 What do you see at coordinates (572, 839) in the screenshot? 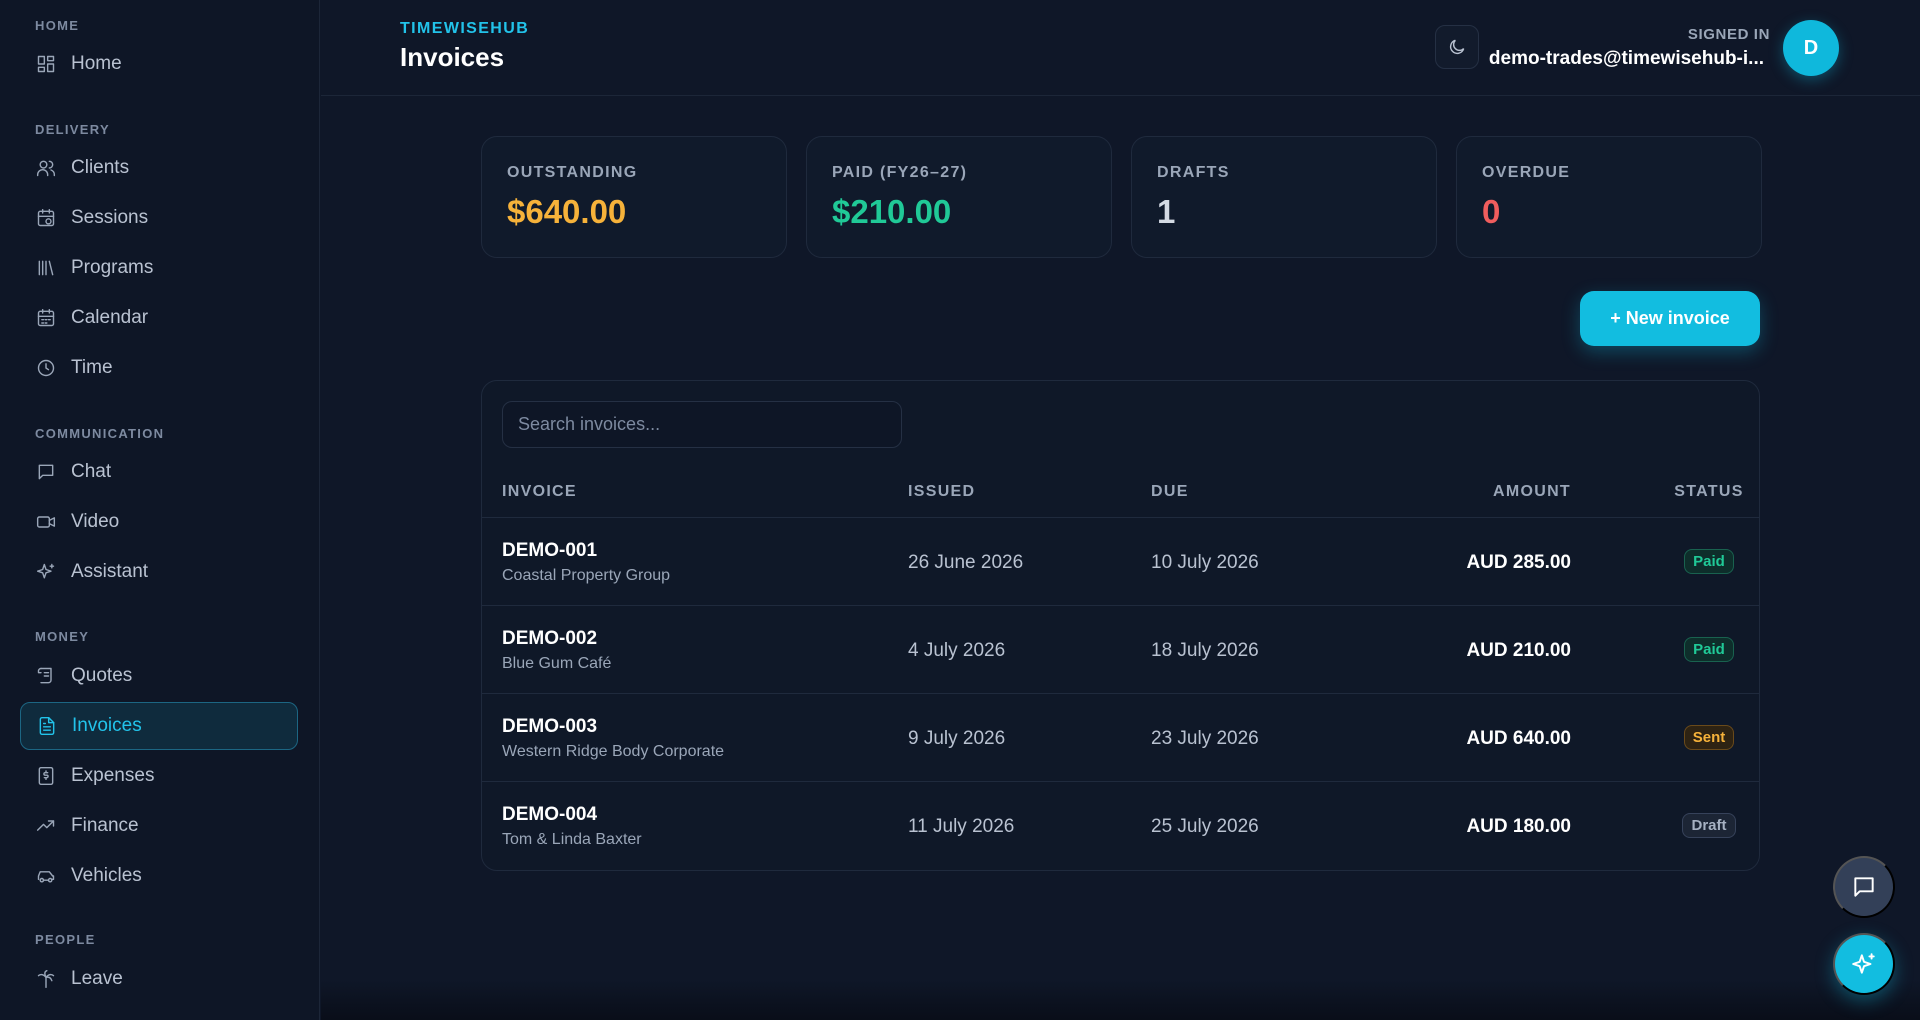
I see `invoice-client: Tom & Linda Baxter` at bounding box center [572, 839].